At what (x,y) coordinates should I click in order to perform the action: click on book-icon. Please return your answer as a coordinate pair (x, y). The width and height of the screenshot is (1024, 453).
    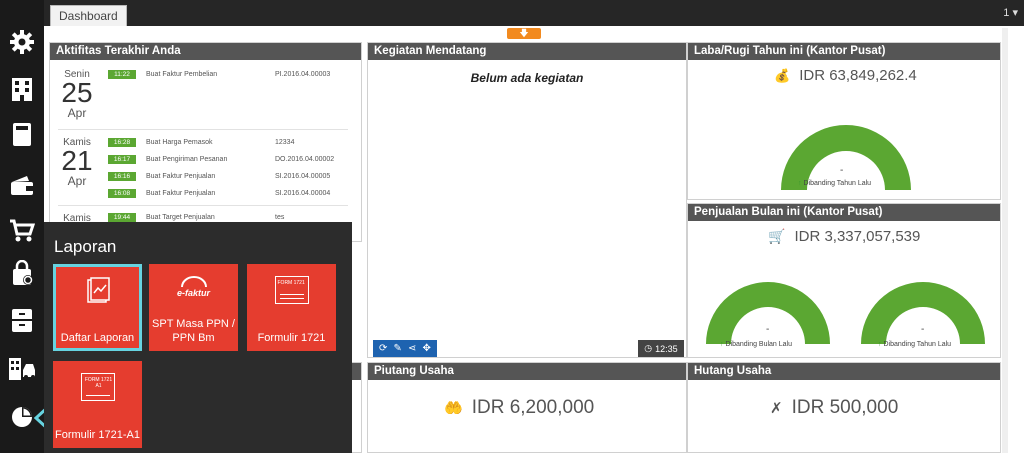
    Looking at the image, I should click on (22, 134).